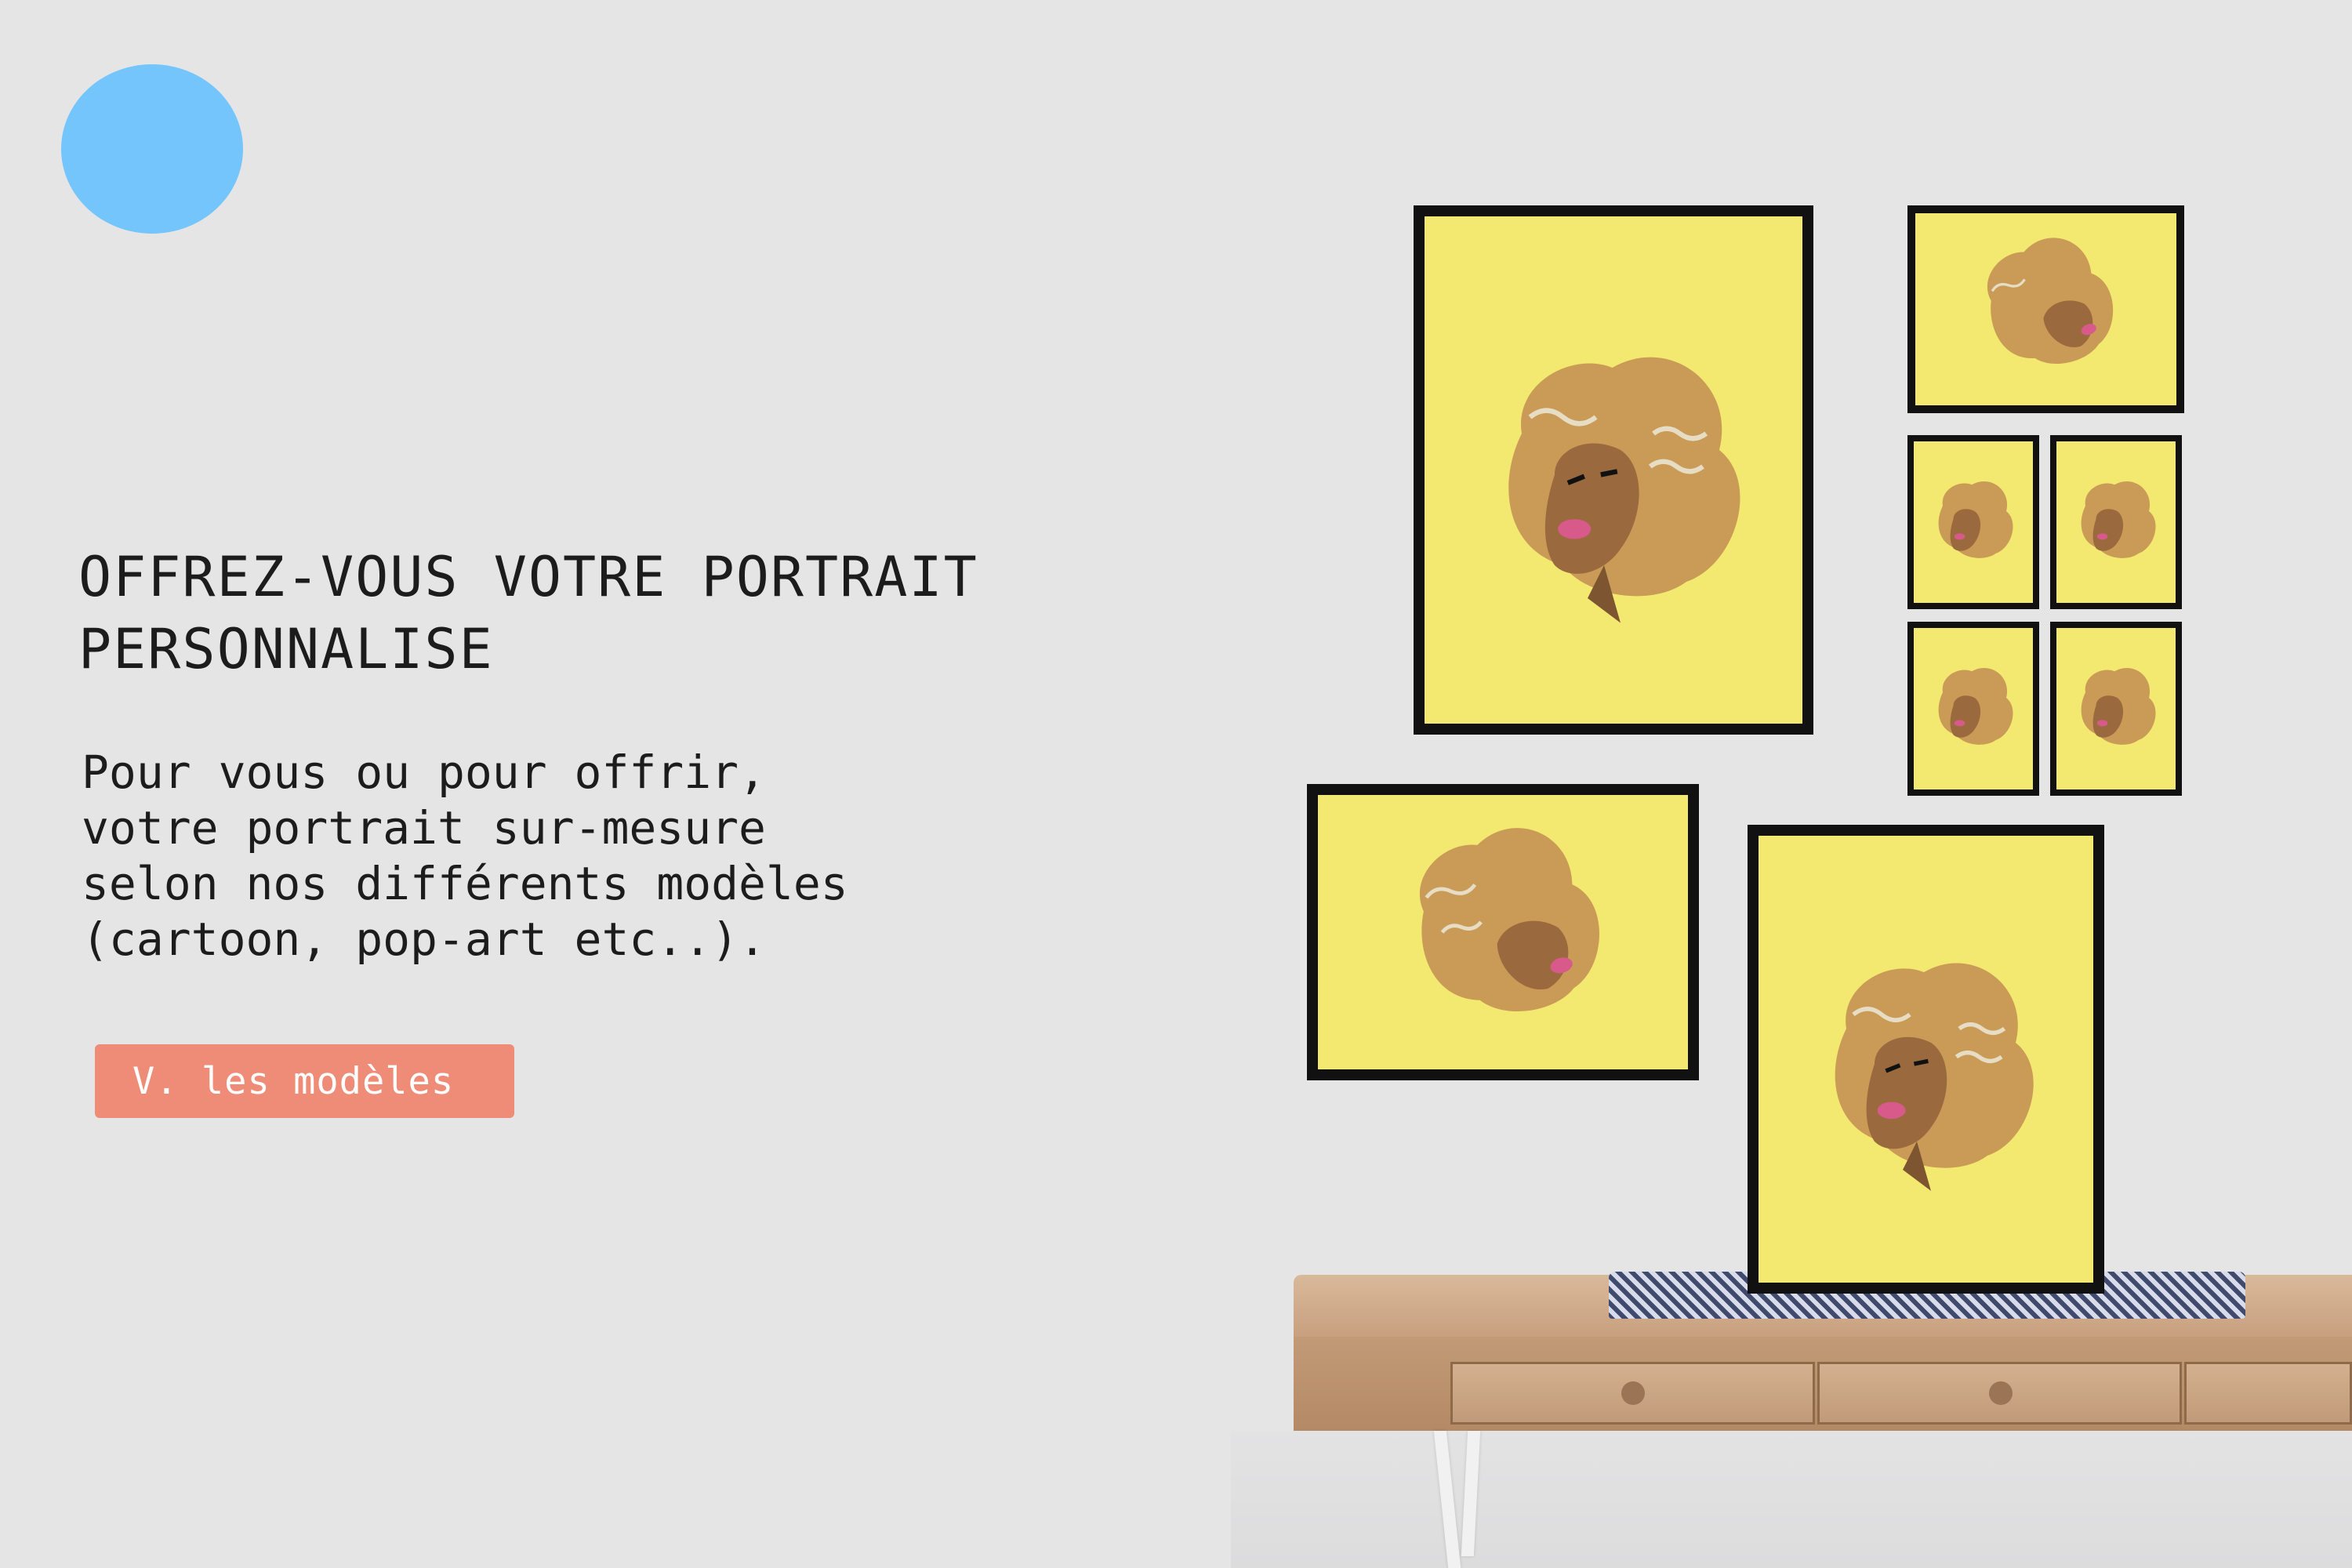  Describe the element at coordinates (2268, 1393) in the screenshot. I see `desk-drawer-right` at that location.